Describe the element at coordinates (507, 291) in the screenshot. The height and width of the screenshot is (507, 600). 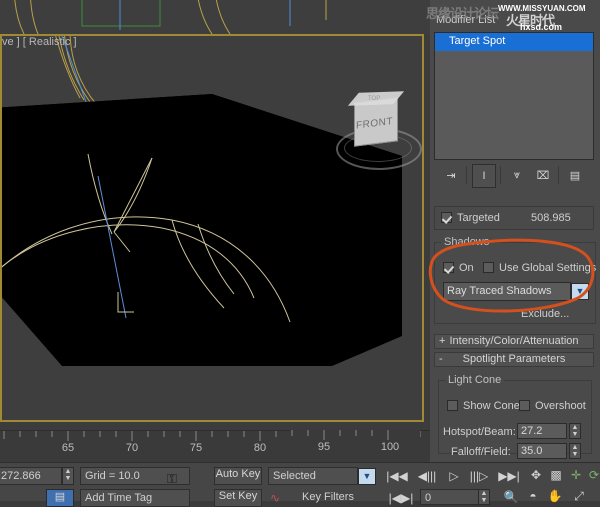
I see `shadow-type-select: Ray Traced Shadows` at that location.